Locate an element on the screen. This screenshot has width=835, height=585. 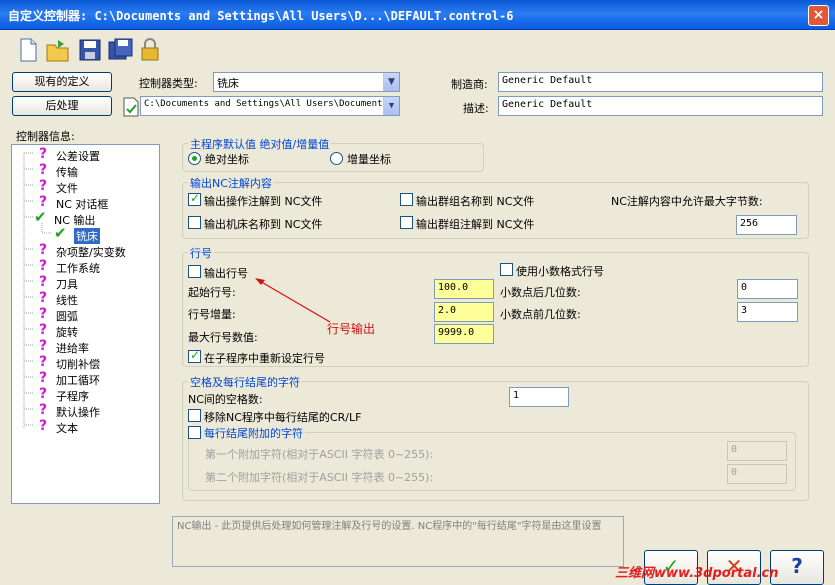
tree-item-label: NC 对话框 is located at coordinates (82, 204).